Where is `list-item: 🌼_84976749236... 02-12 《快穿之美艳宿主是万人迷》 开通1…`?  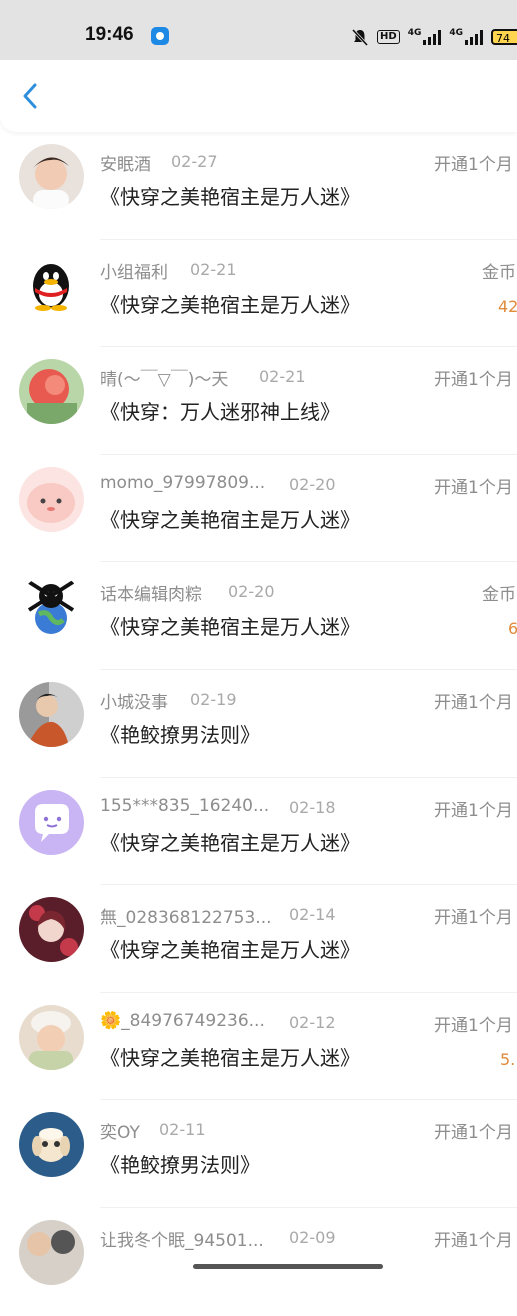
list-item: 🌼_84976749236... 02-12 《快穿之美艳宿主是万人迷》 开通1… is located at coordinates (258, 1047).